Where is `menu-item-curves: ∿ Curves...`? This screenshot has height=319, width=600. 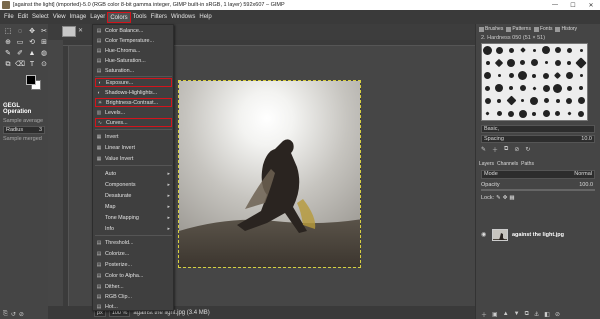
menu-item-curves: ∿ Curves... is located at coordinates (133, 122).